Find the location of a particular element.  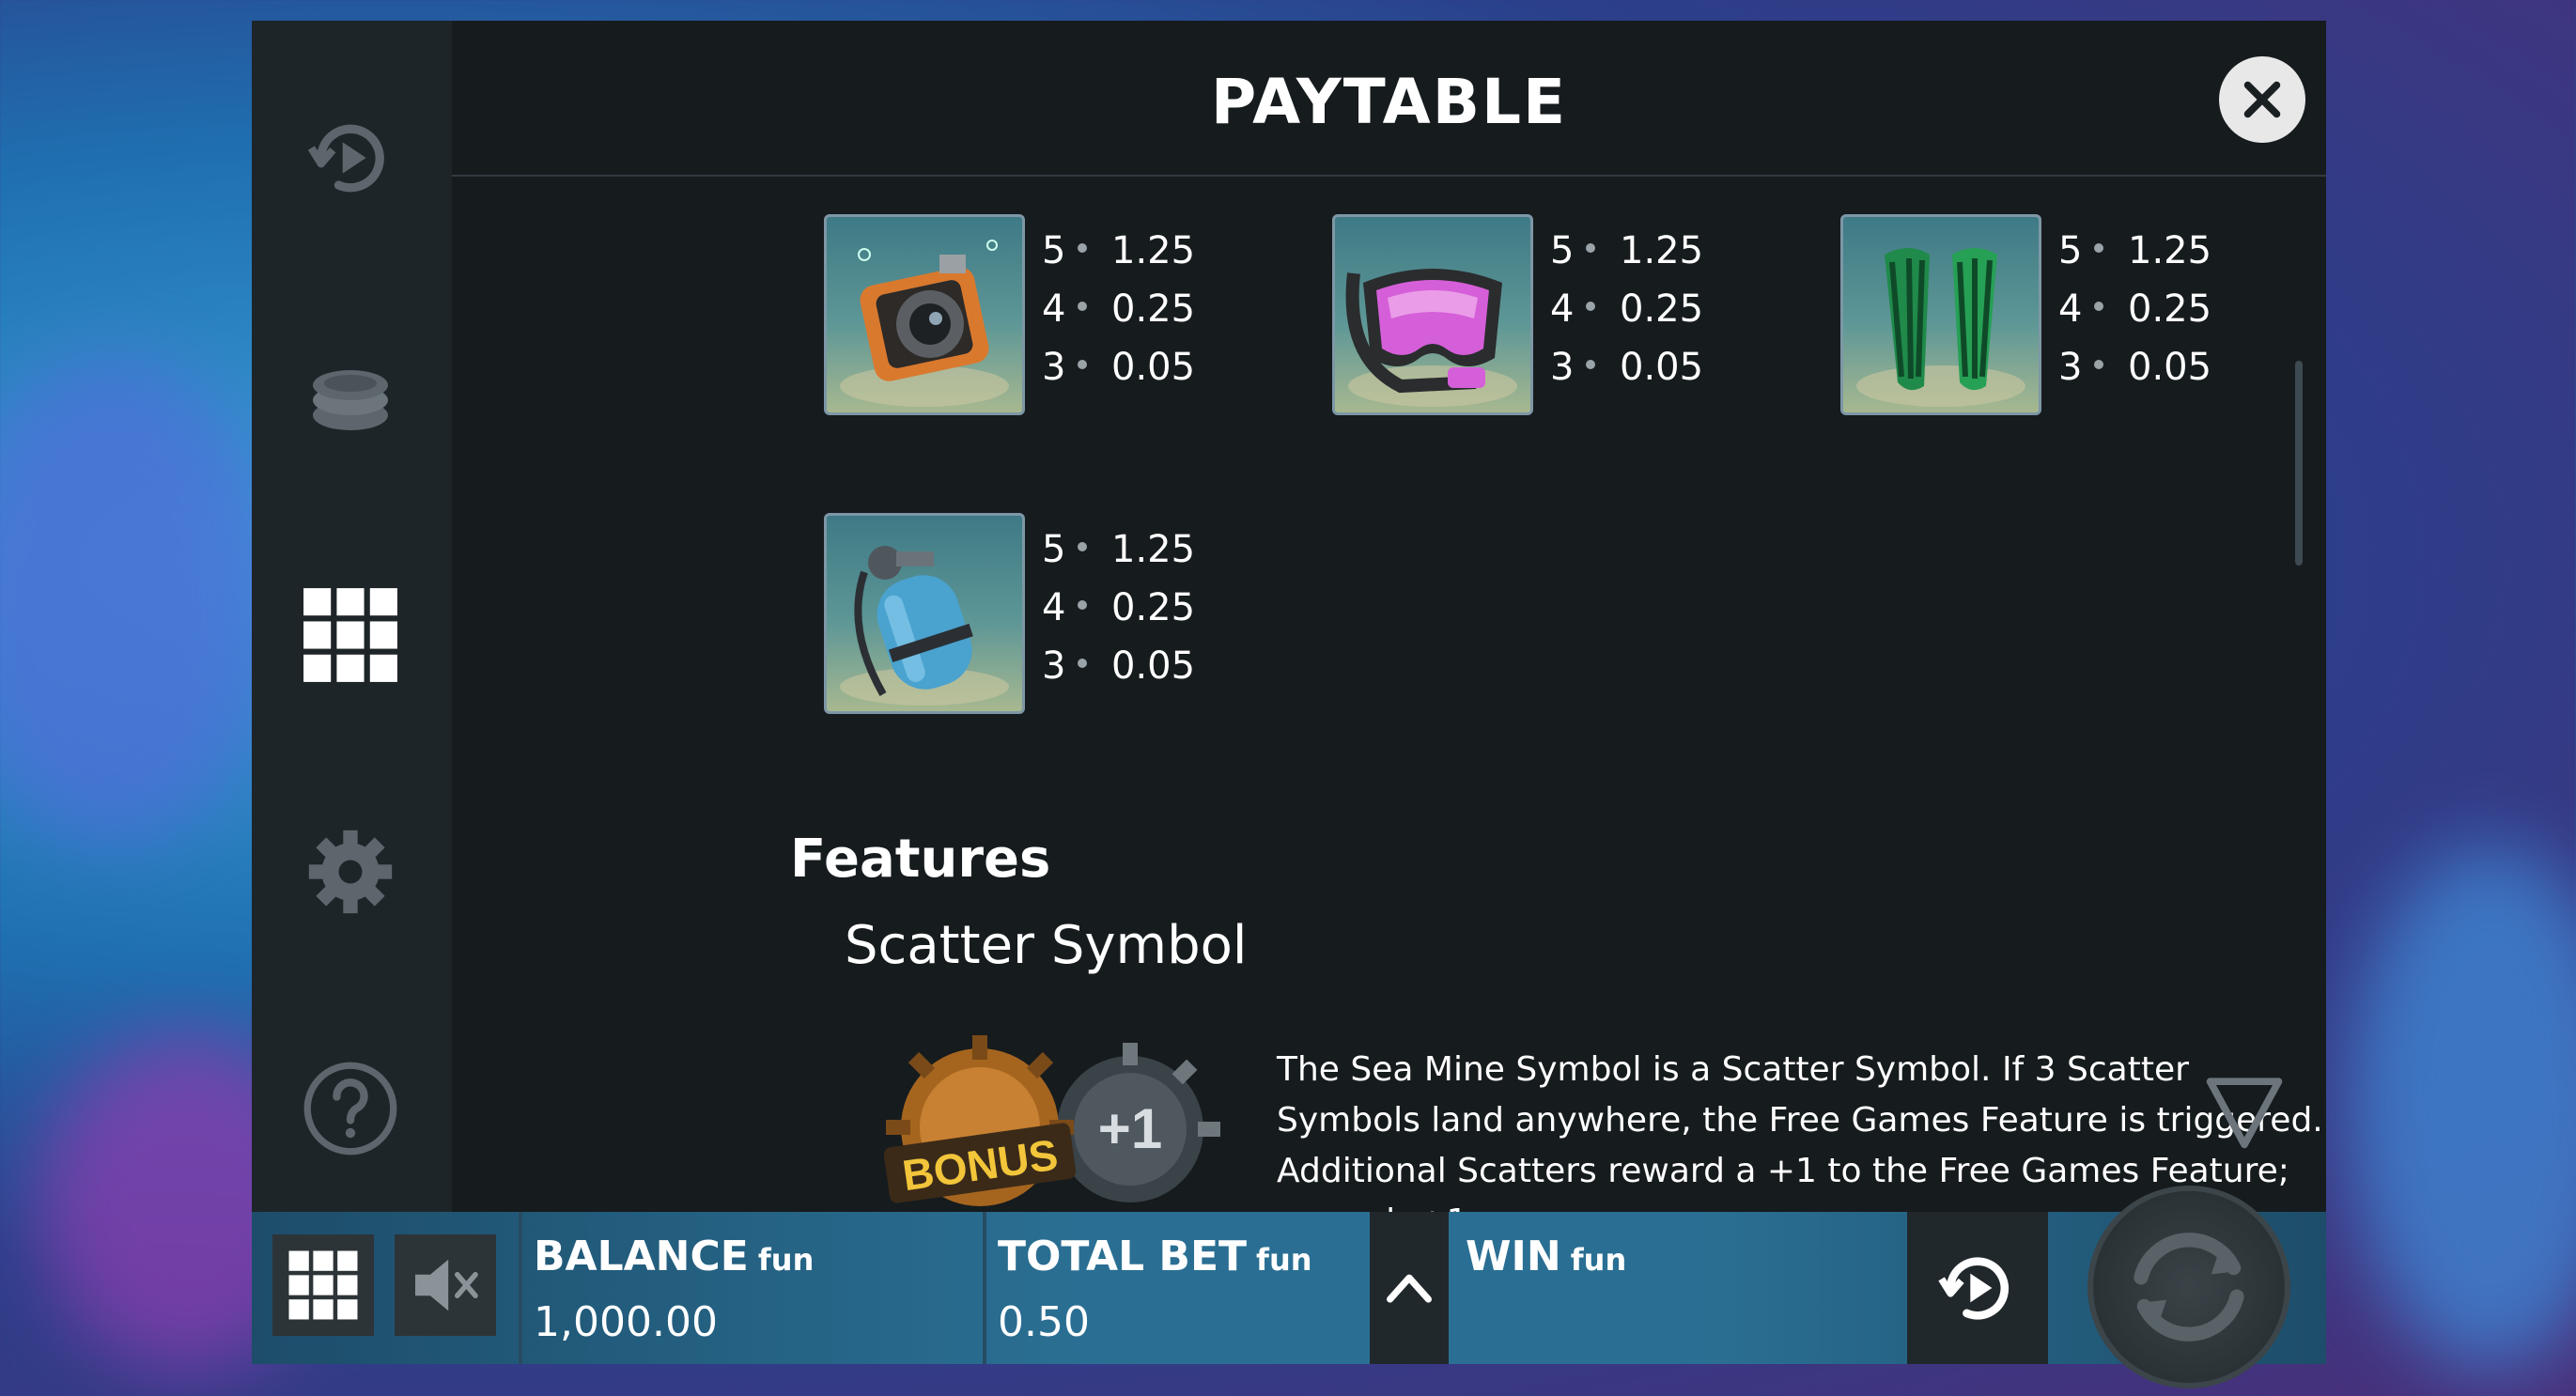

close-button is located at coordinates (2262, 99).